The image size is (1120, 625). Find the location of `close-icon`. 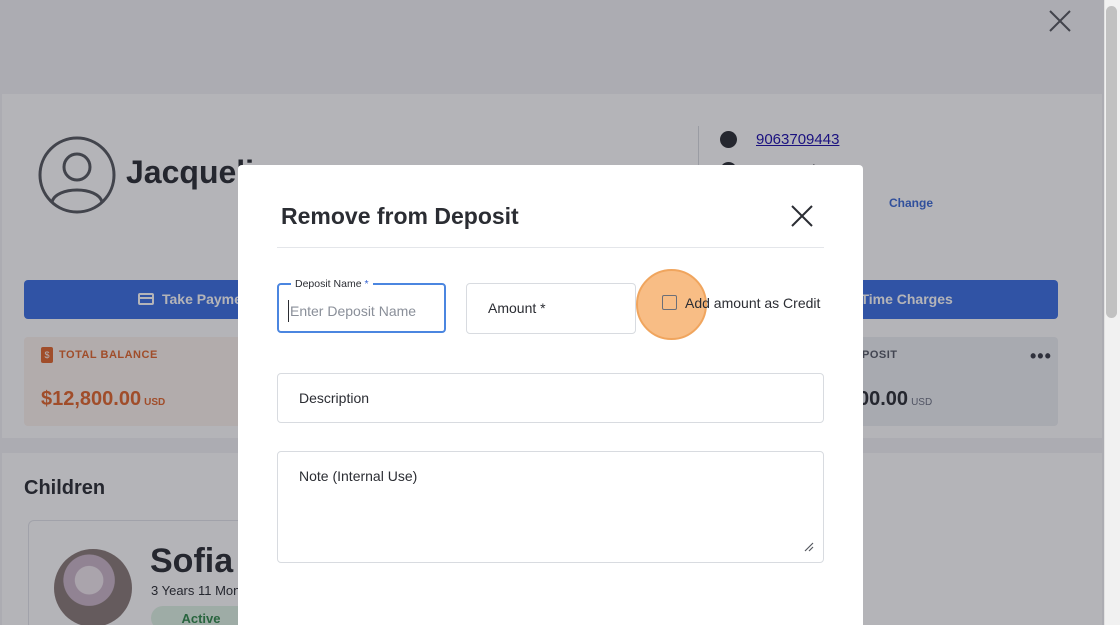

close-icon is located at coordinates (802, 216).